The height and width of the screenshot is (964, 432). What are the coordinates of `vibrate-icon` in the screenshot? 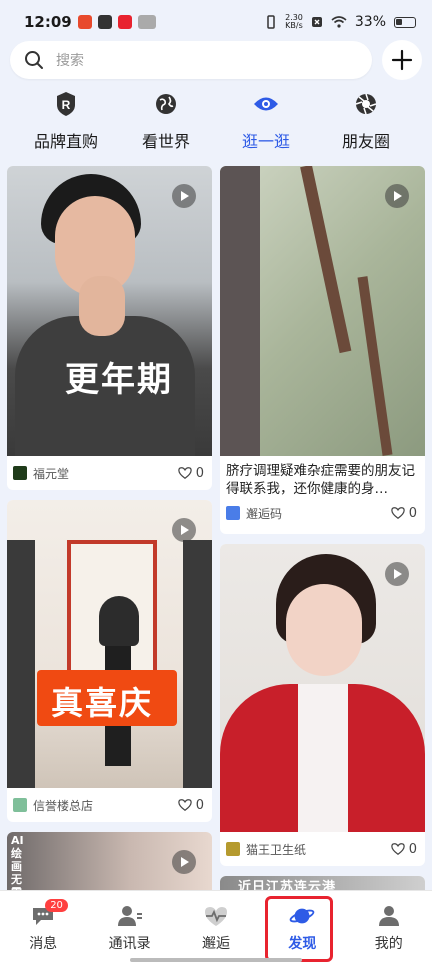 It's located at (271, 22).